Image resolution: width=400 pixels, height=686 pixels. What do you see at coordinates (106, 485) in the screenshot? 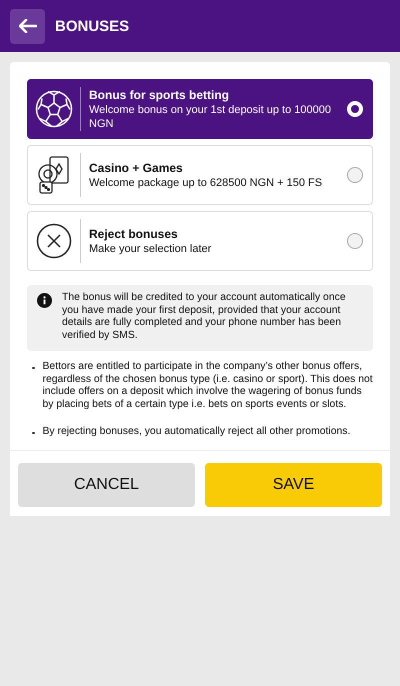
I see `cancel-button: CANCEL` at bounding box center [106, 485].